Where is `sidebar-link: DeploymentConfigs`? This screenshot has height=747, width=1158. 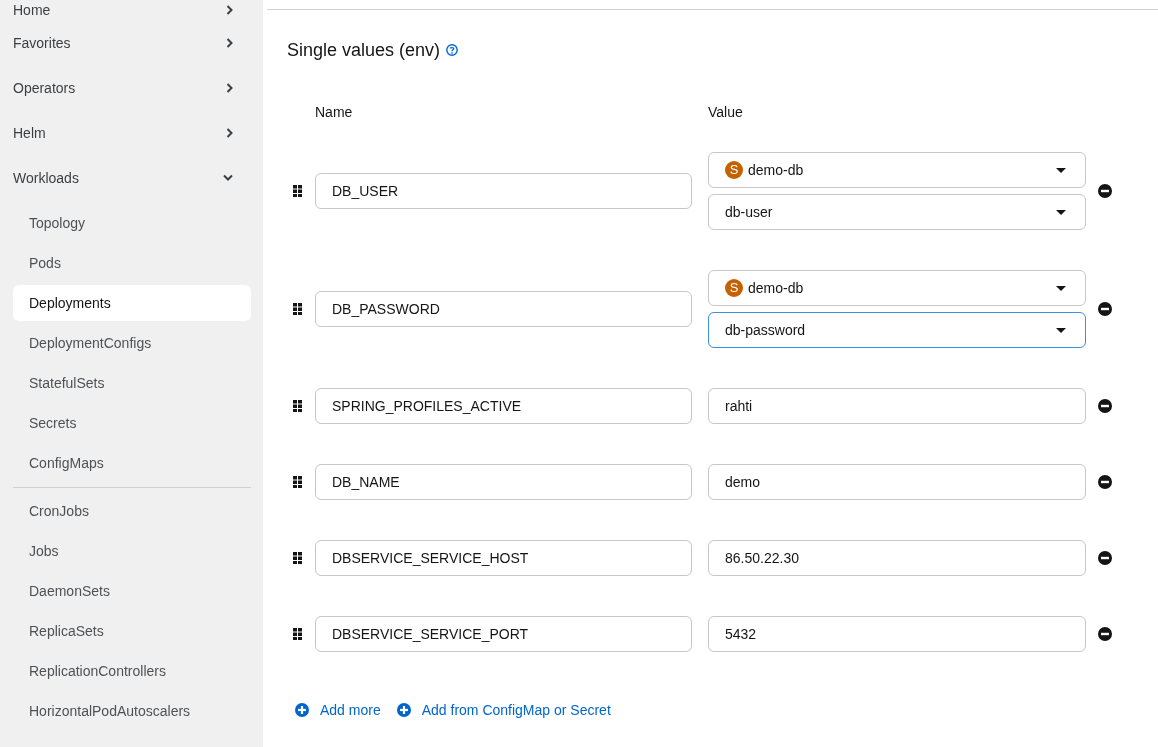 sidebar-link: DeploymentConfigs is located at coordinates (132, 343).